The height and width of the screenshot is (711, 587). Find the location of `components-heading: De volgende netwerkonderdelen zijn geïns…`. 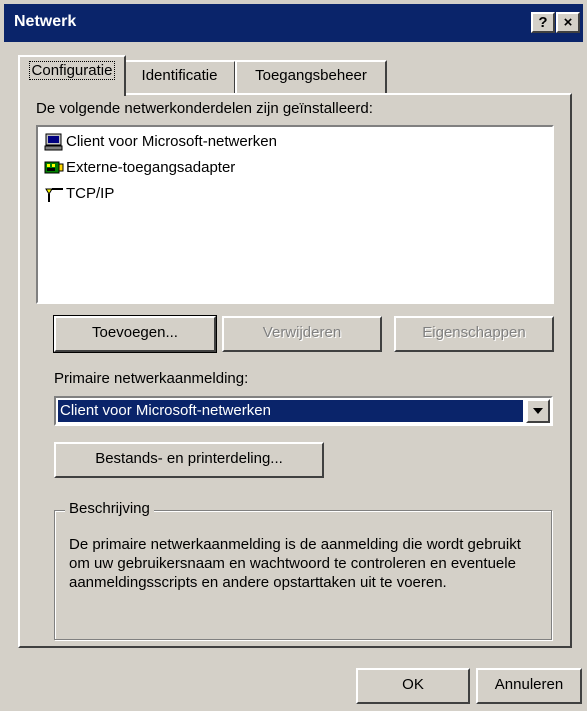

components-heading: De volgende netwerkonderdelen zijn geïns… is located at coordinates (204, 108).